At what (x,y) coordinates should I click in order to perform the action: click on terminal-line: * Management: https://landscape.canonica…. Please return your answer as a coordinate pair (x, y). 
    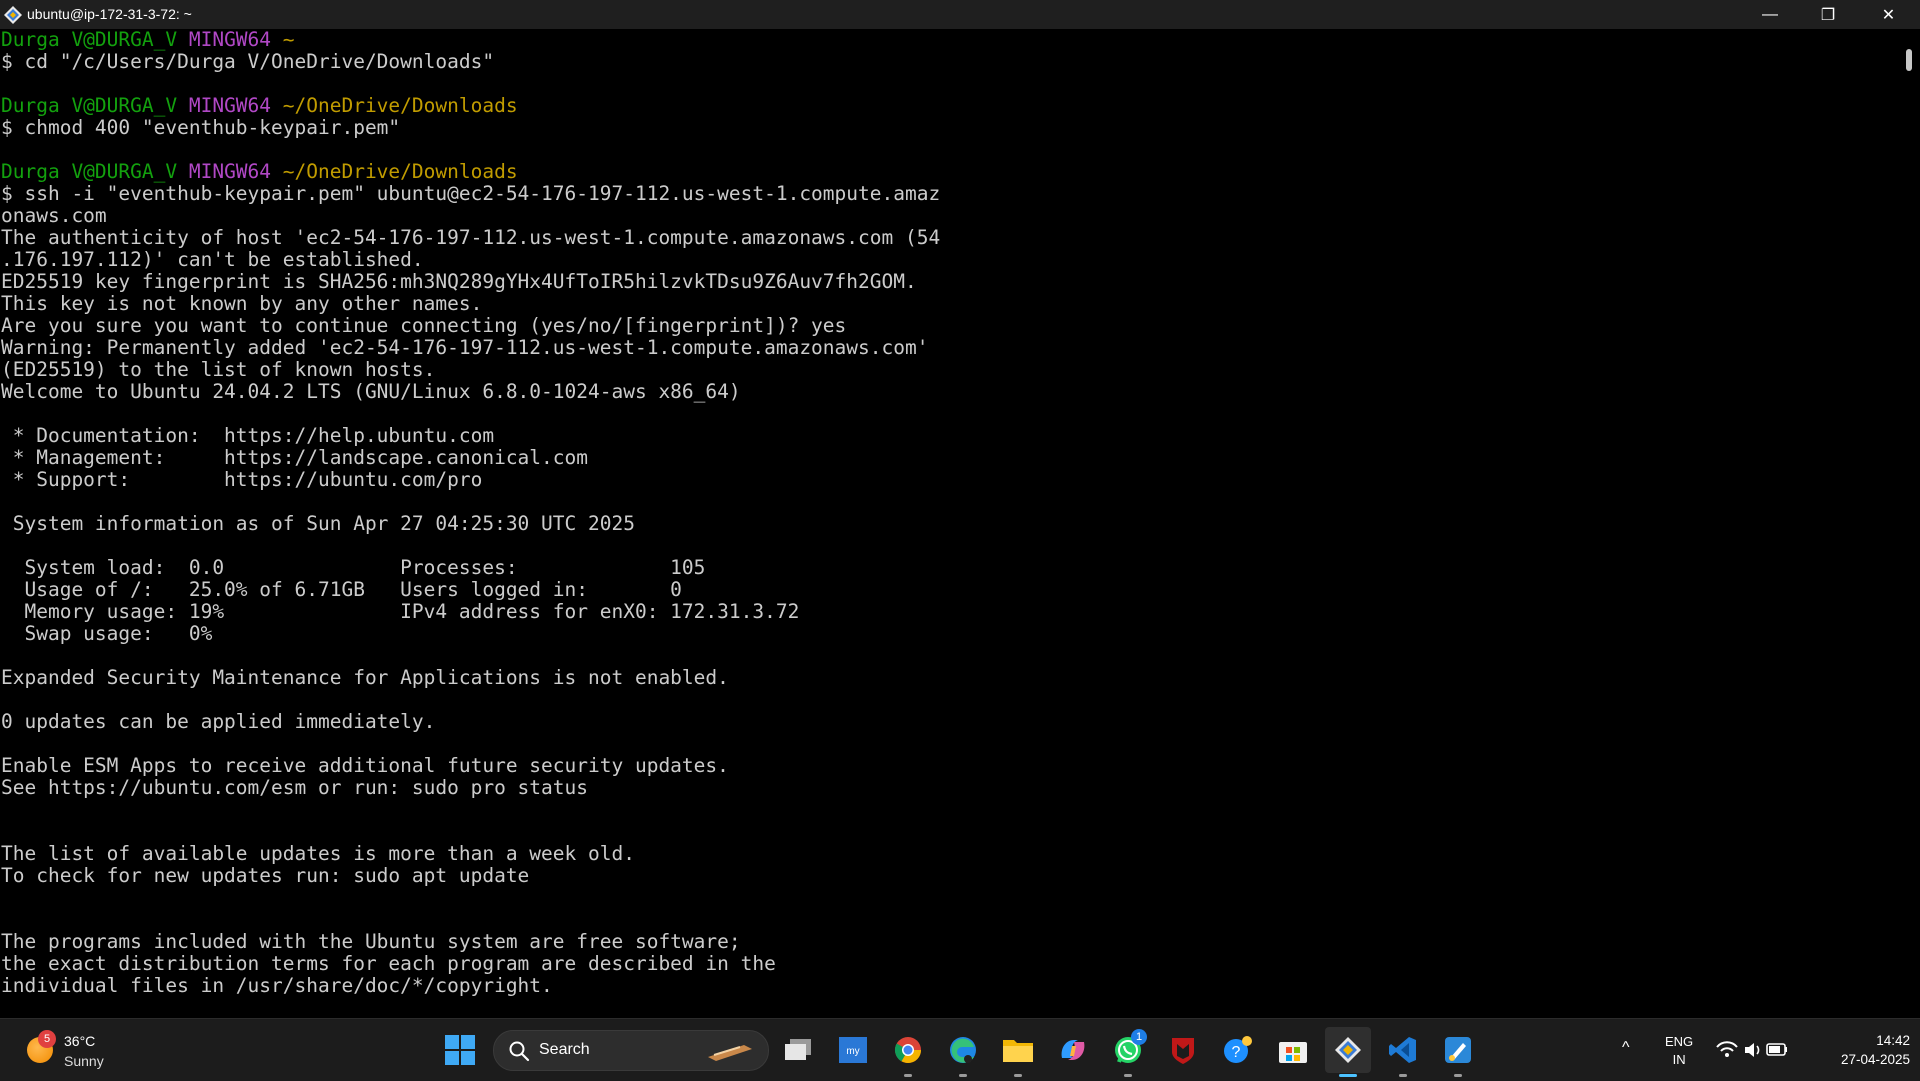
    Looking at the image, I should click on (470, 458).